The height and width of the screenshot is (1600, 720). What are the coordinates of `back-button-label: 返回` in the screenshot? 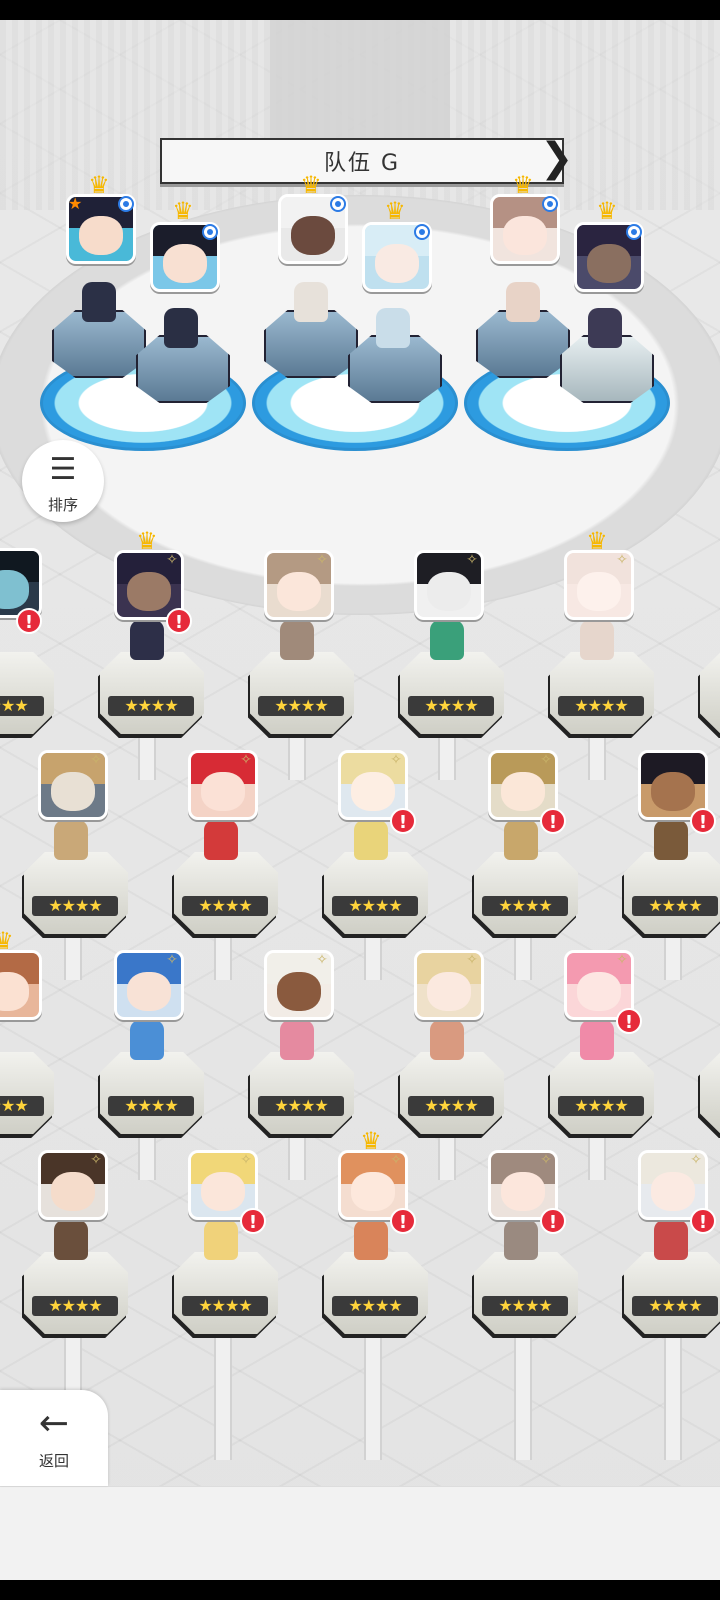 It's located at (53, 1461).